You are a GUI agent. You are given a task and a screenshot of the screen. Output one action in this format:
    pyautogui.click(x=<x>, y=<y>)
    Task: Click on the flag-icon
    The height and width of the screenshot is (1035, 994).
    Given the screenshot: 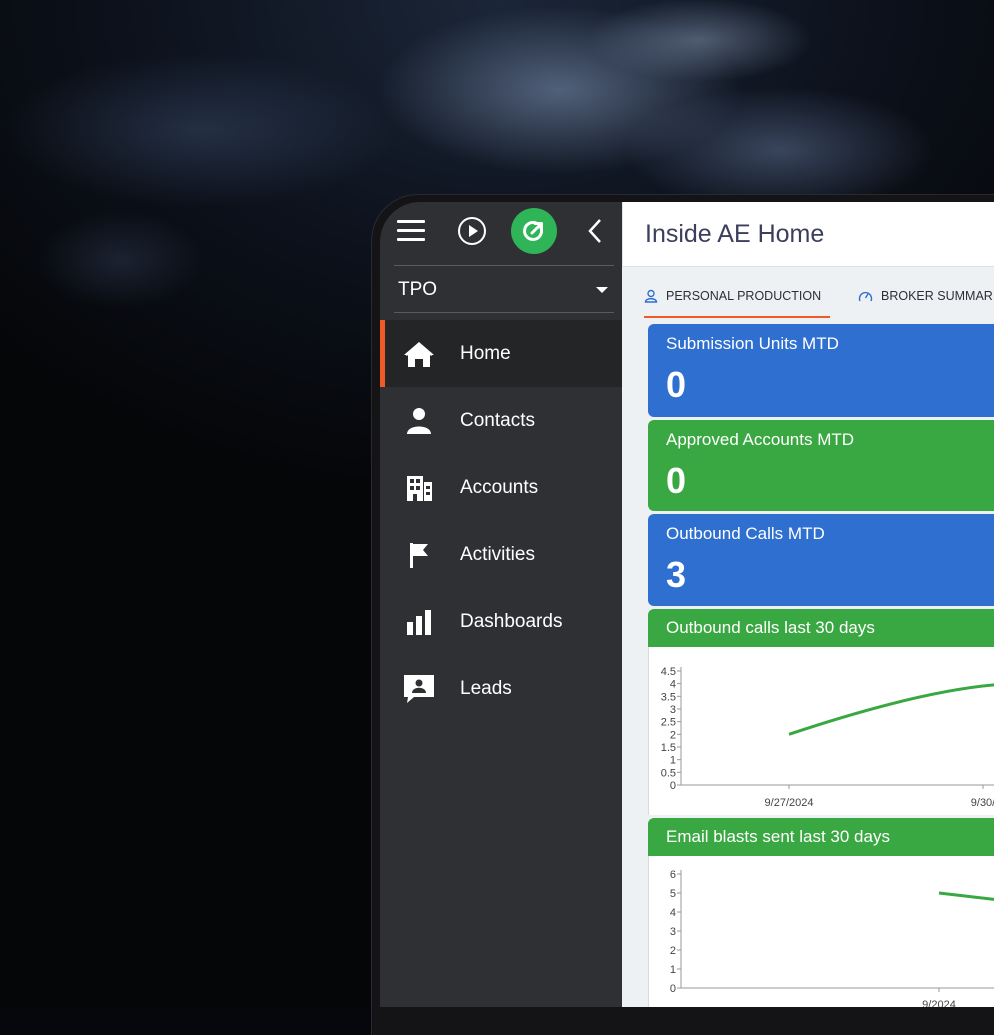 What is the action you would take?
    pyautogui.click(x=419, y=555)
    